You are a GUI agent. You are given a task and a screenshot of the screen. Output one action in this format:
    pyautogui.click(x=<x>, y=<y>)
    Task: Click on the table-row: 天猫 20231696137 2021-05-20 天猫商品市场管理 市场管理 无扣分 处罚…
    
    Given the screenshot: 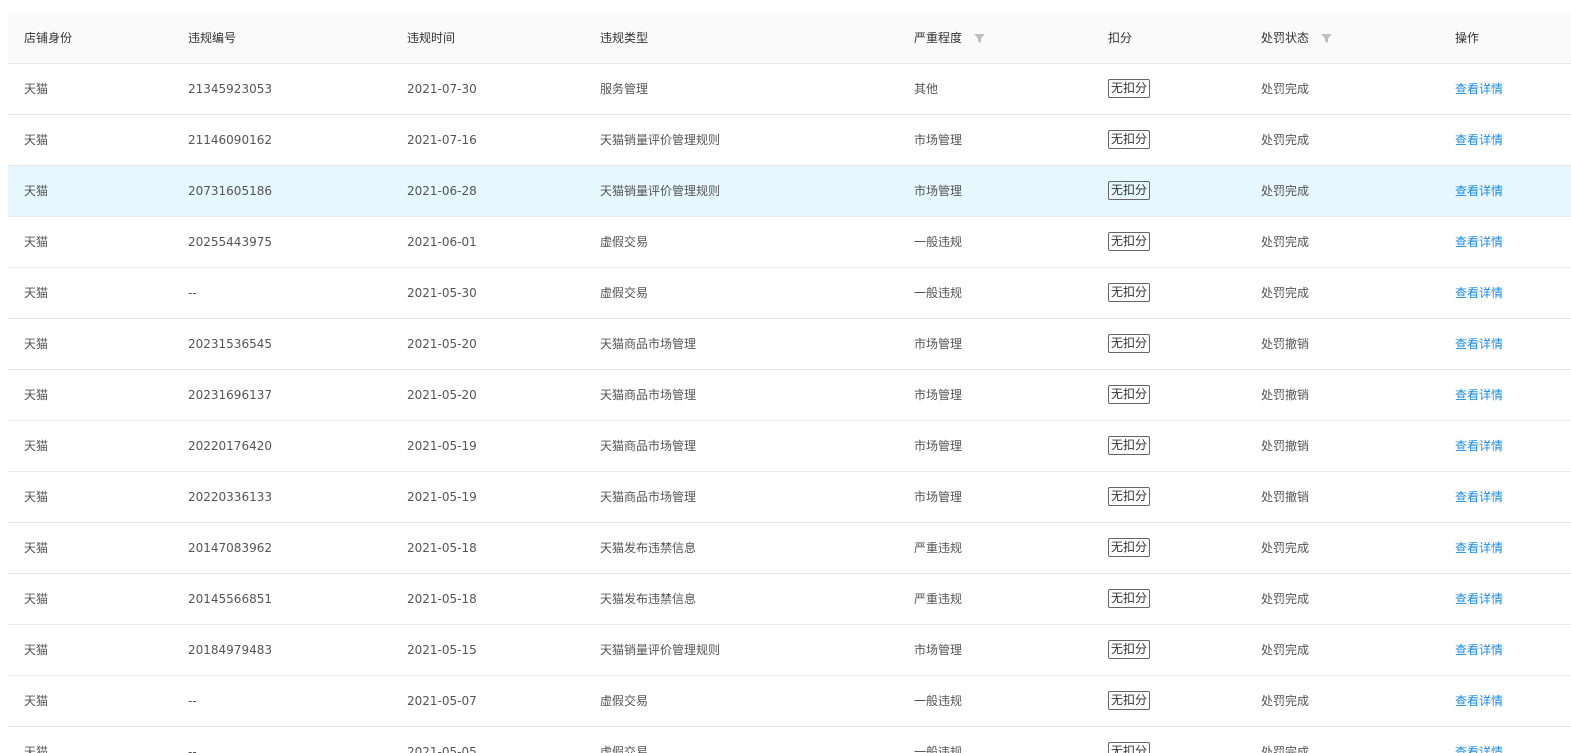 What is the action you would take?
    pyautogui.click(x=789, y=395)
    